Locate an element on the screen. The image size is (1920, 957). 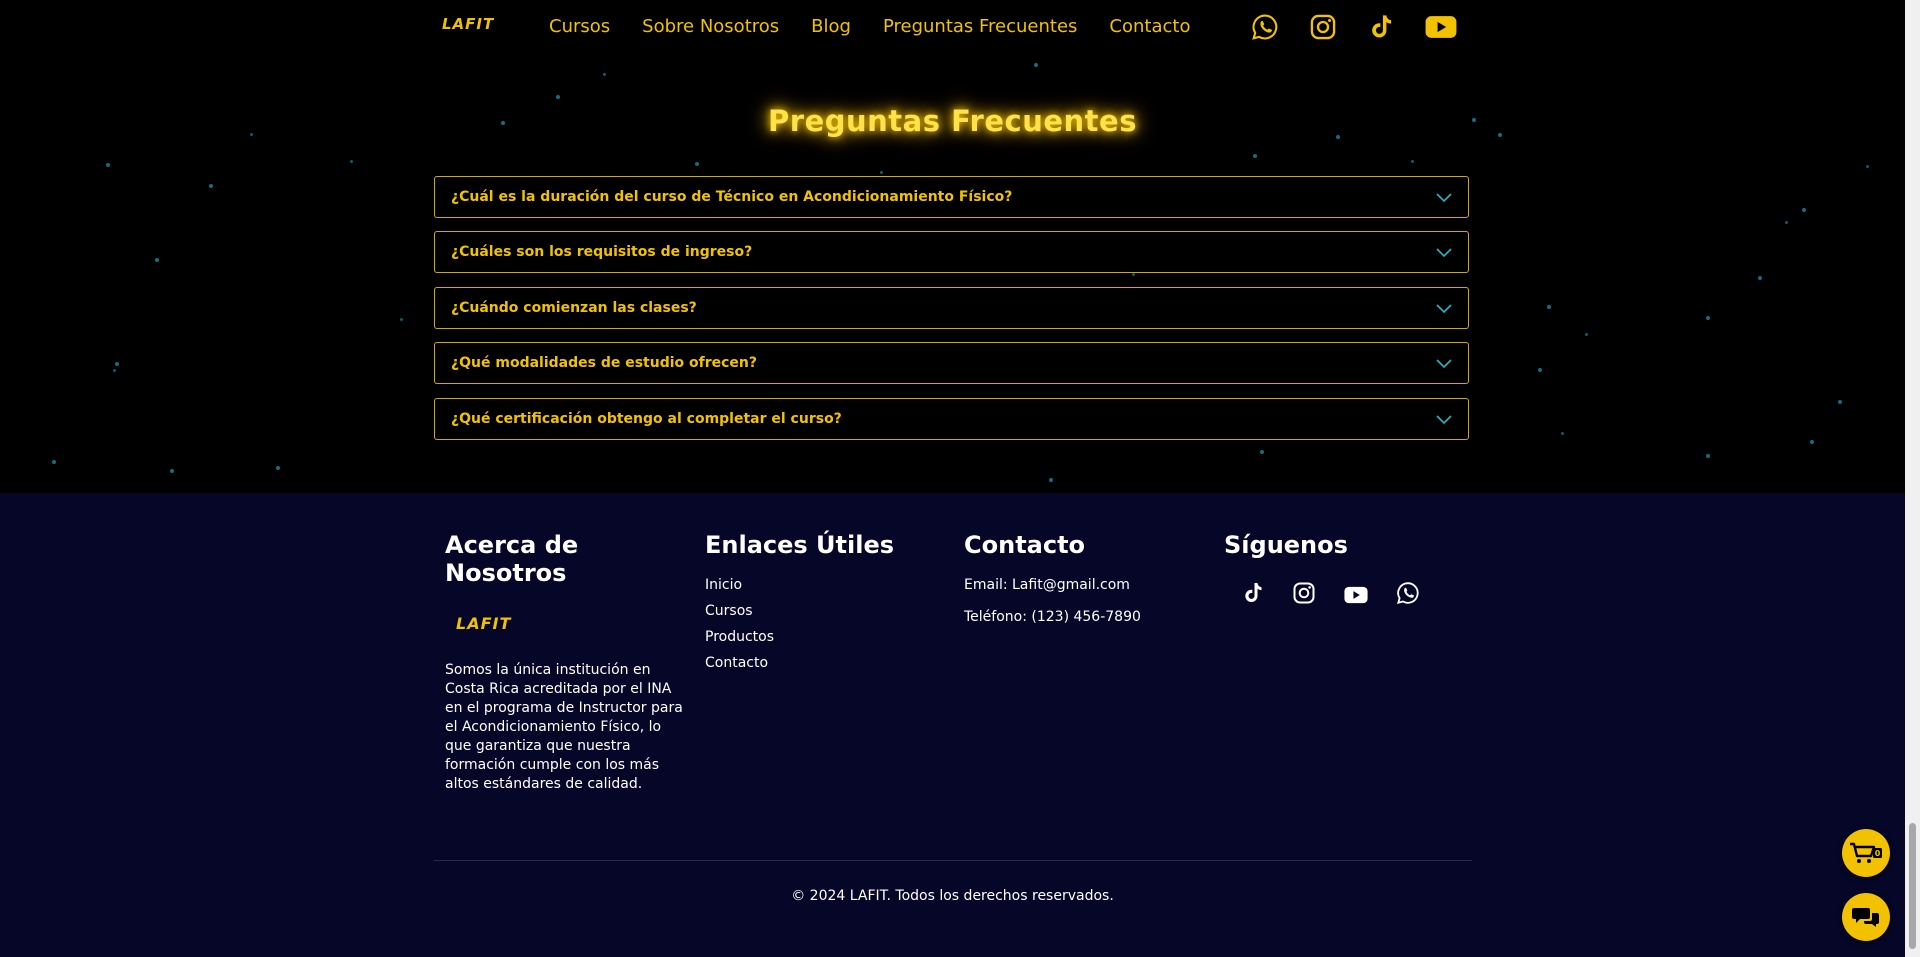
footer-links-title: Enlaces Útiles is located at coordinates (800, 545).